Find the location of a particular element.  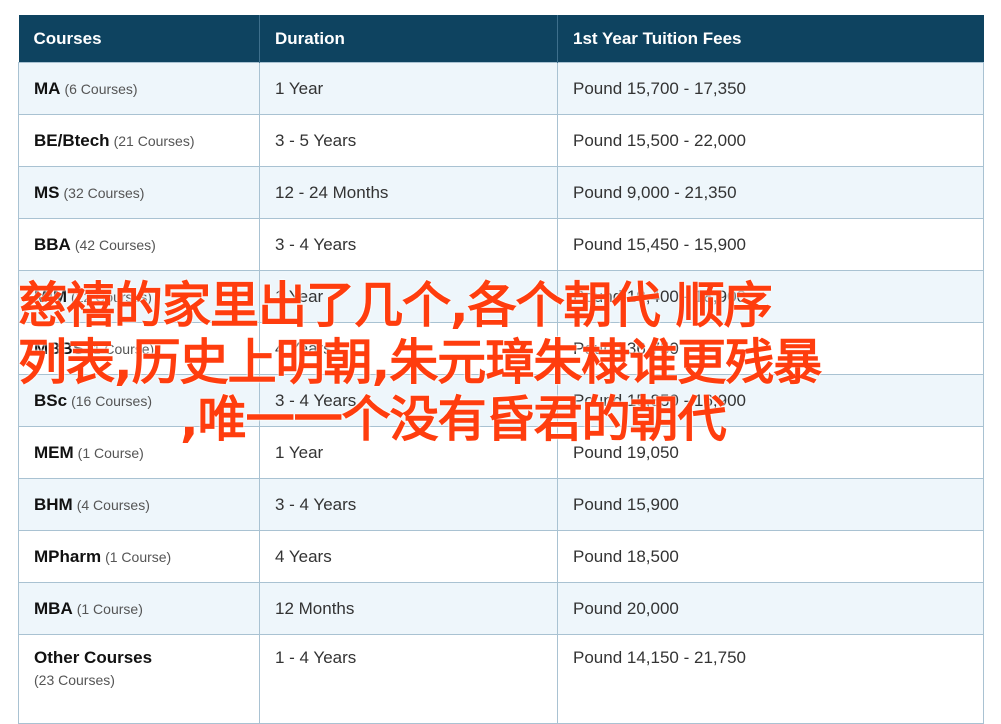

course-name-link: Other Courses is located at coordinates (93, 657).